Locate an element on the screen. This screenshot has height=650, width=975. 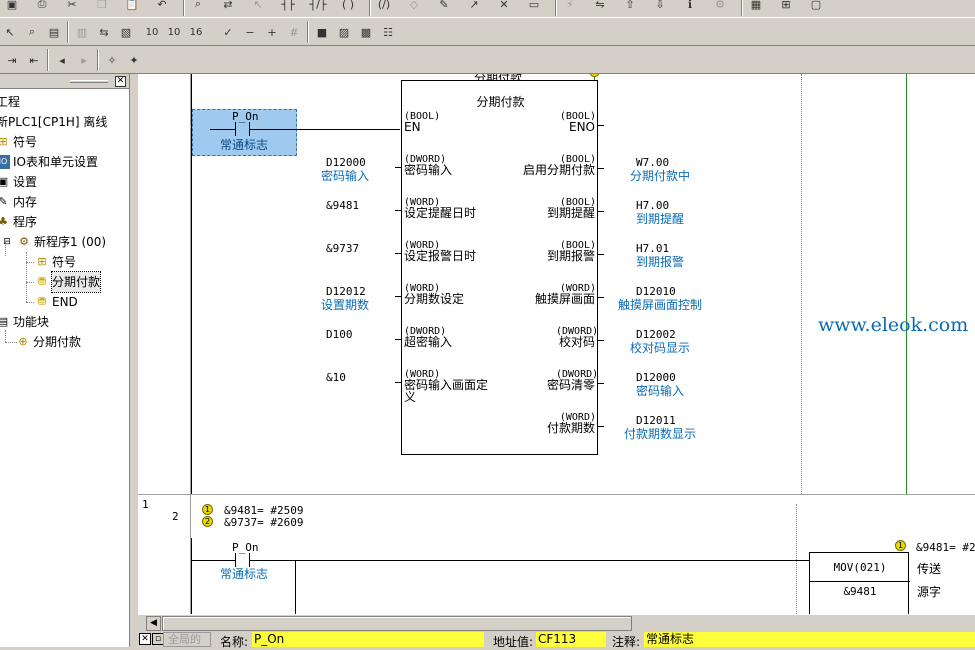
paste-icon: 📋 is located at coordinates (132, 7).